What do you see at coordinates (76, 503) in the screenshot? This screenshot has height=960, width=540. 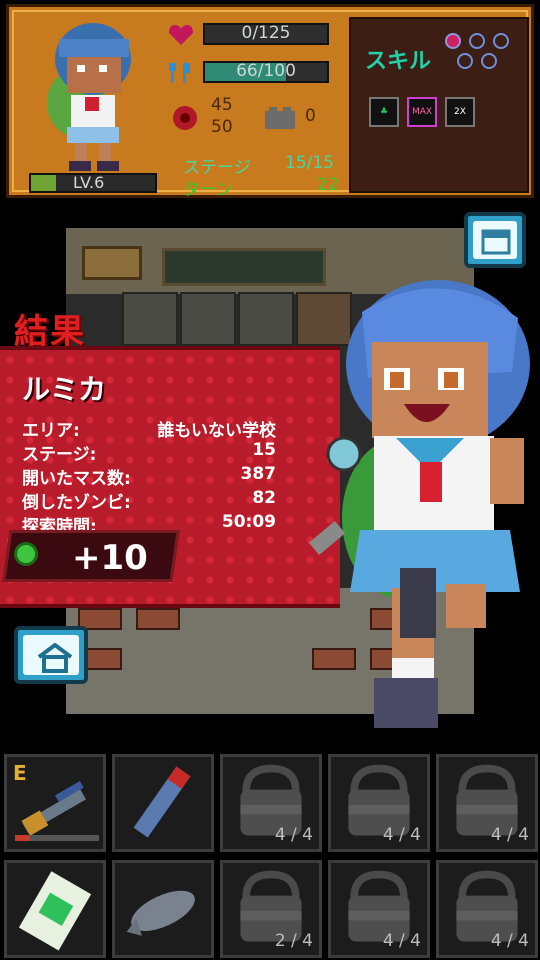 I see `result-row-label: 倒したゾンビ:` at bounding box center [76, 503].